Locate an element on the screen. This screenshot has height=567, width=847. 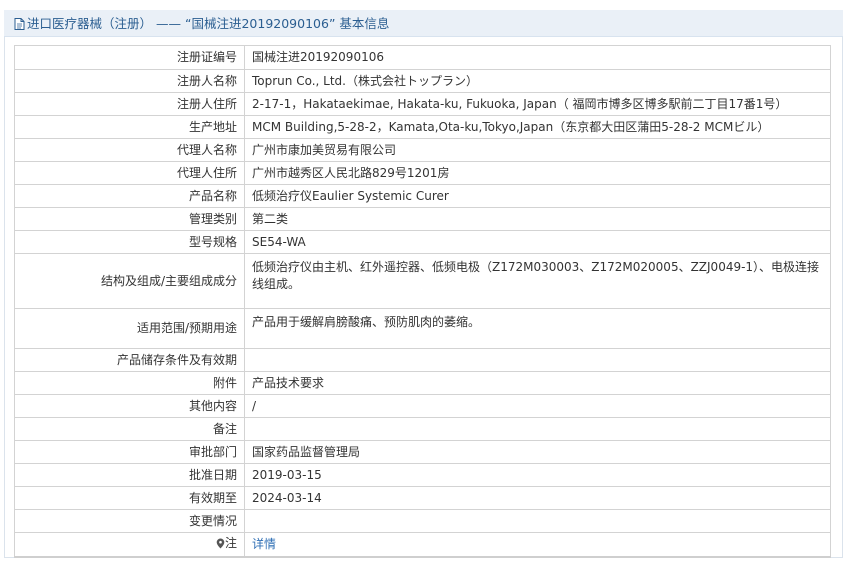
field-label: 产品名称 is located at coordinates (129, 196).